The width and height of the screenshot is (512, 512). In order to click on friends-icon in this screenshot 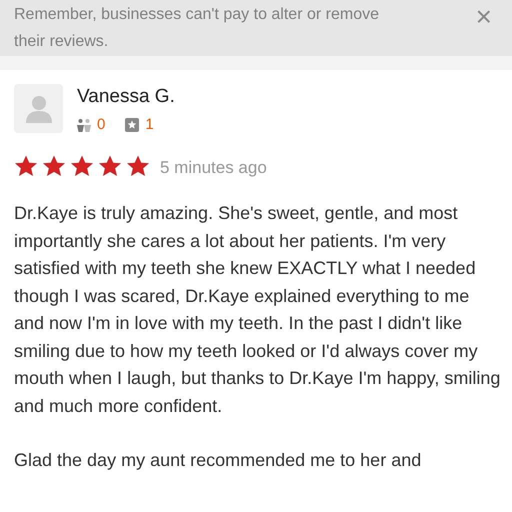, I will do `click(84, 125)`.